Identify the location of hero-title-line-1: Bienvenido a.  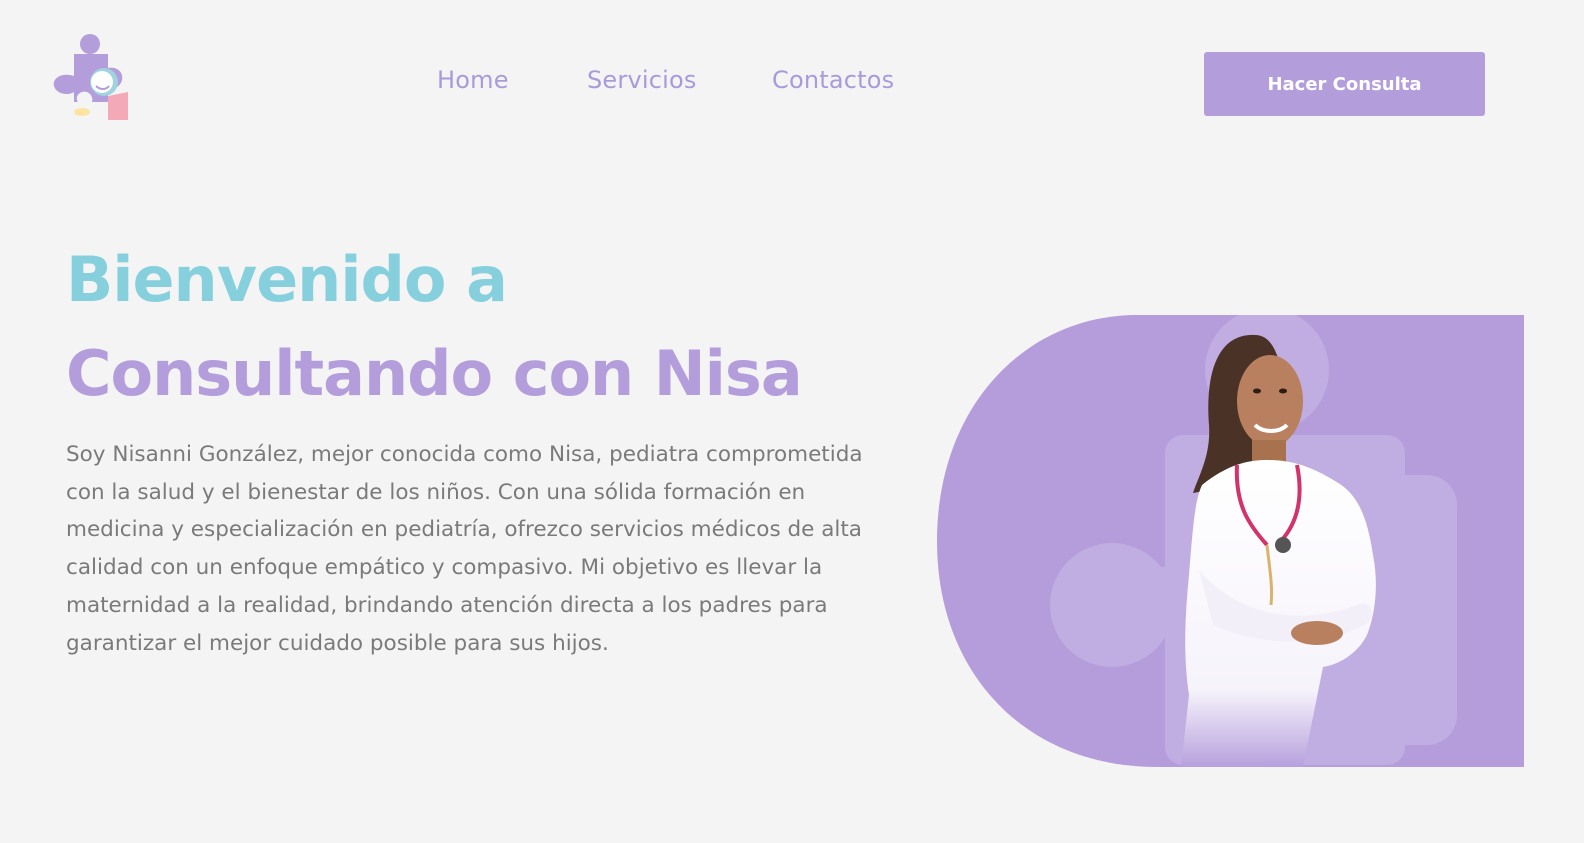
(287, 279).